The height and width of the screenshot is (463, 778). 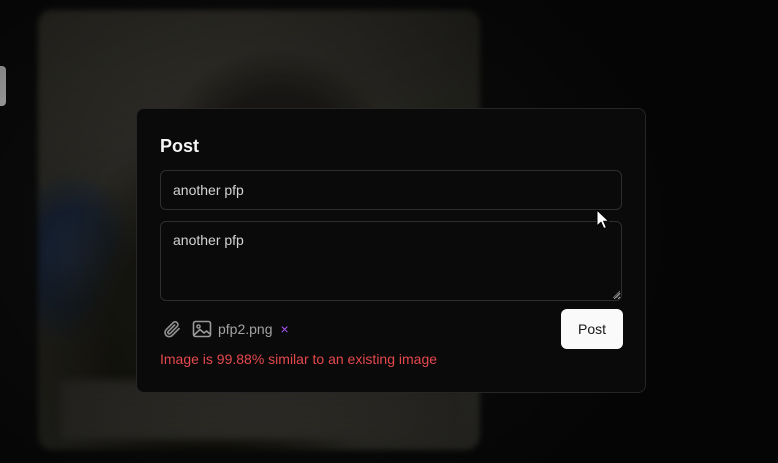 What do you see at coordinates (592, 329) in the screenshot?
I see `post-button: Post` at bounding box center [592, 329].